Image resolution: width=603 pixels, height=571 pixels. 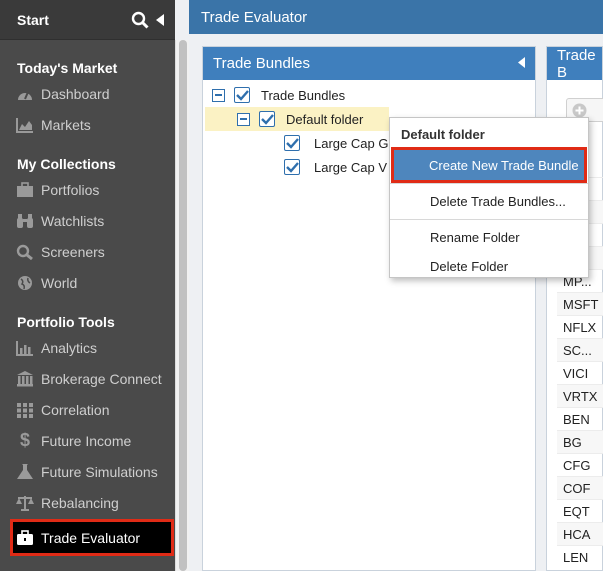 I want to click on page-title: Trade Evaluator, so click(x=254, y=17).